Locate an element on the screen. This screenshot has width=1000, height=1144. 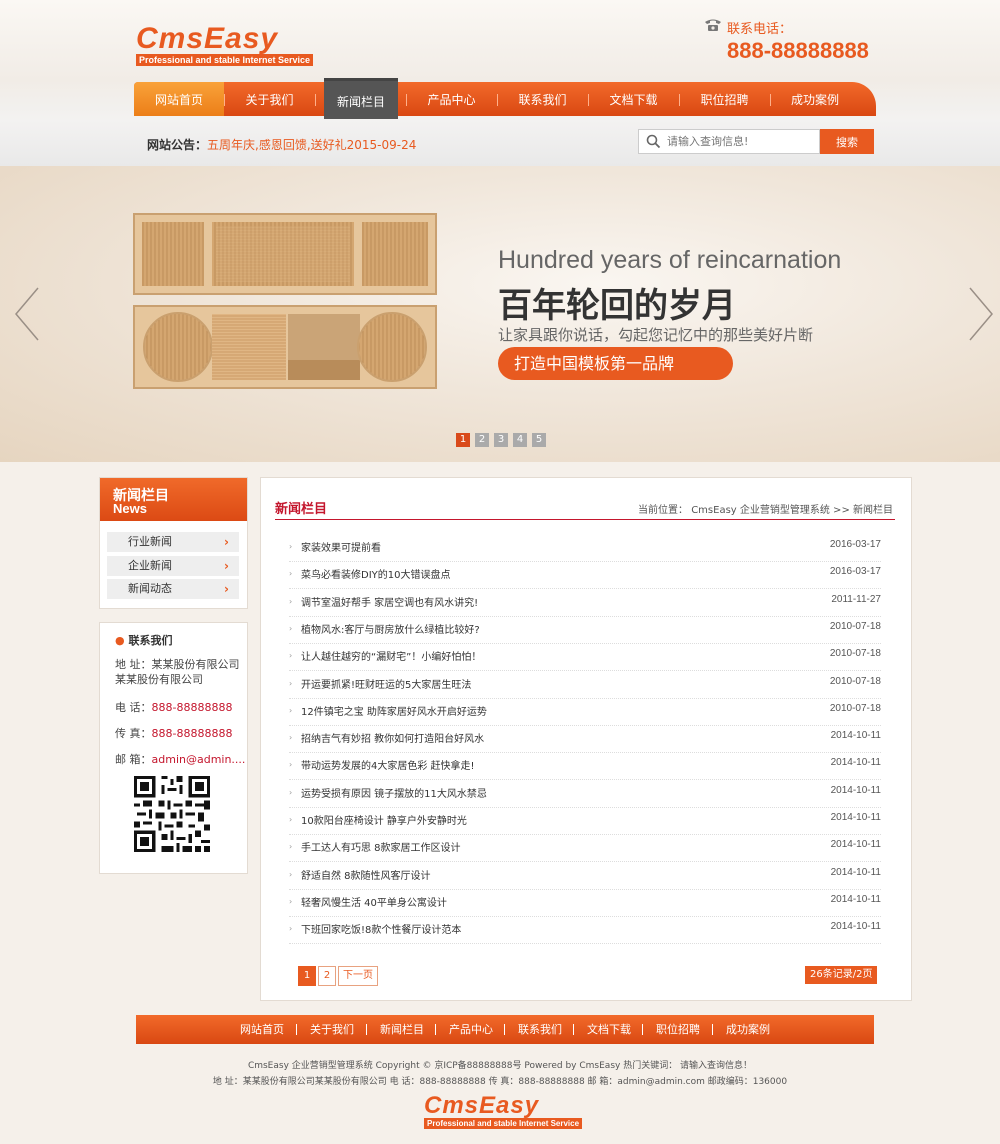
news-row: › 植物风水:客厅与厨房放什么绿植比较好? 2010-07-18 is located at coordinates (585, 630).